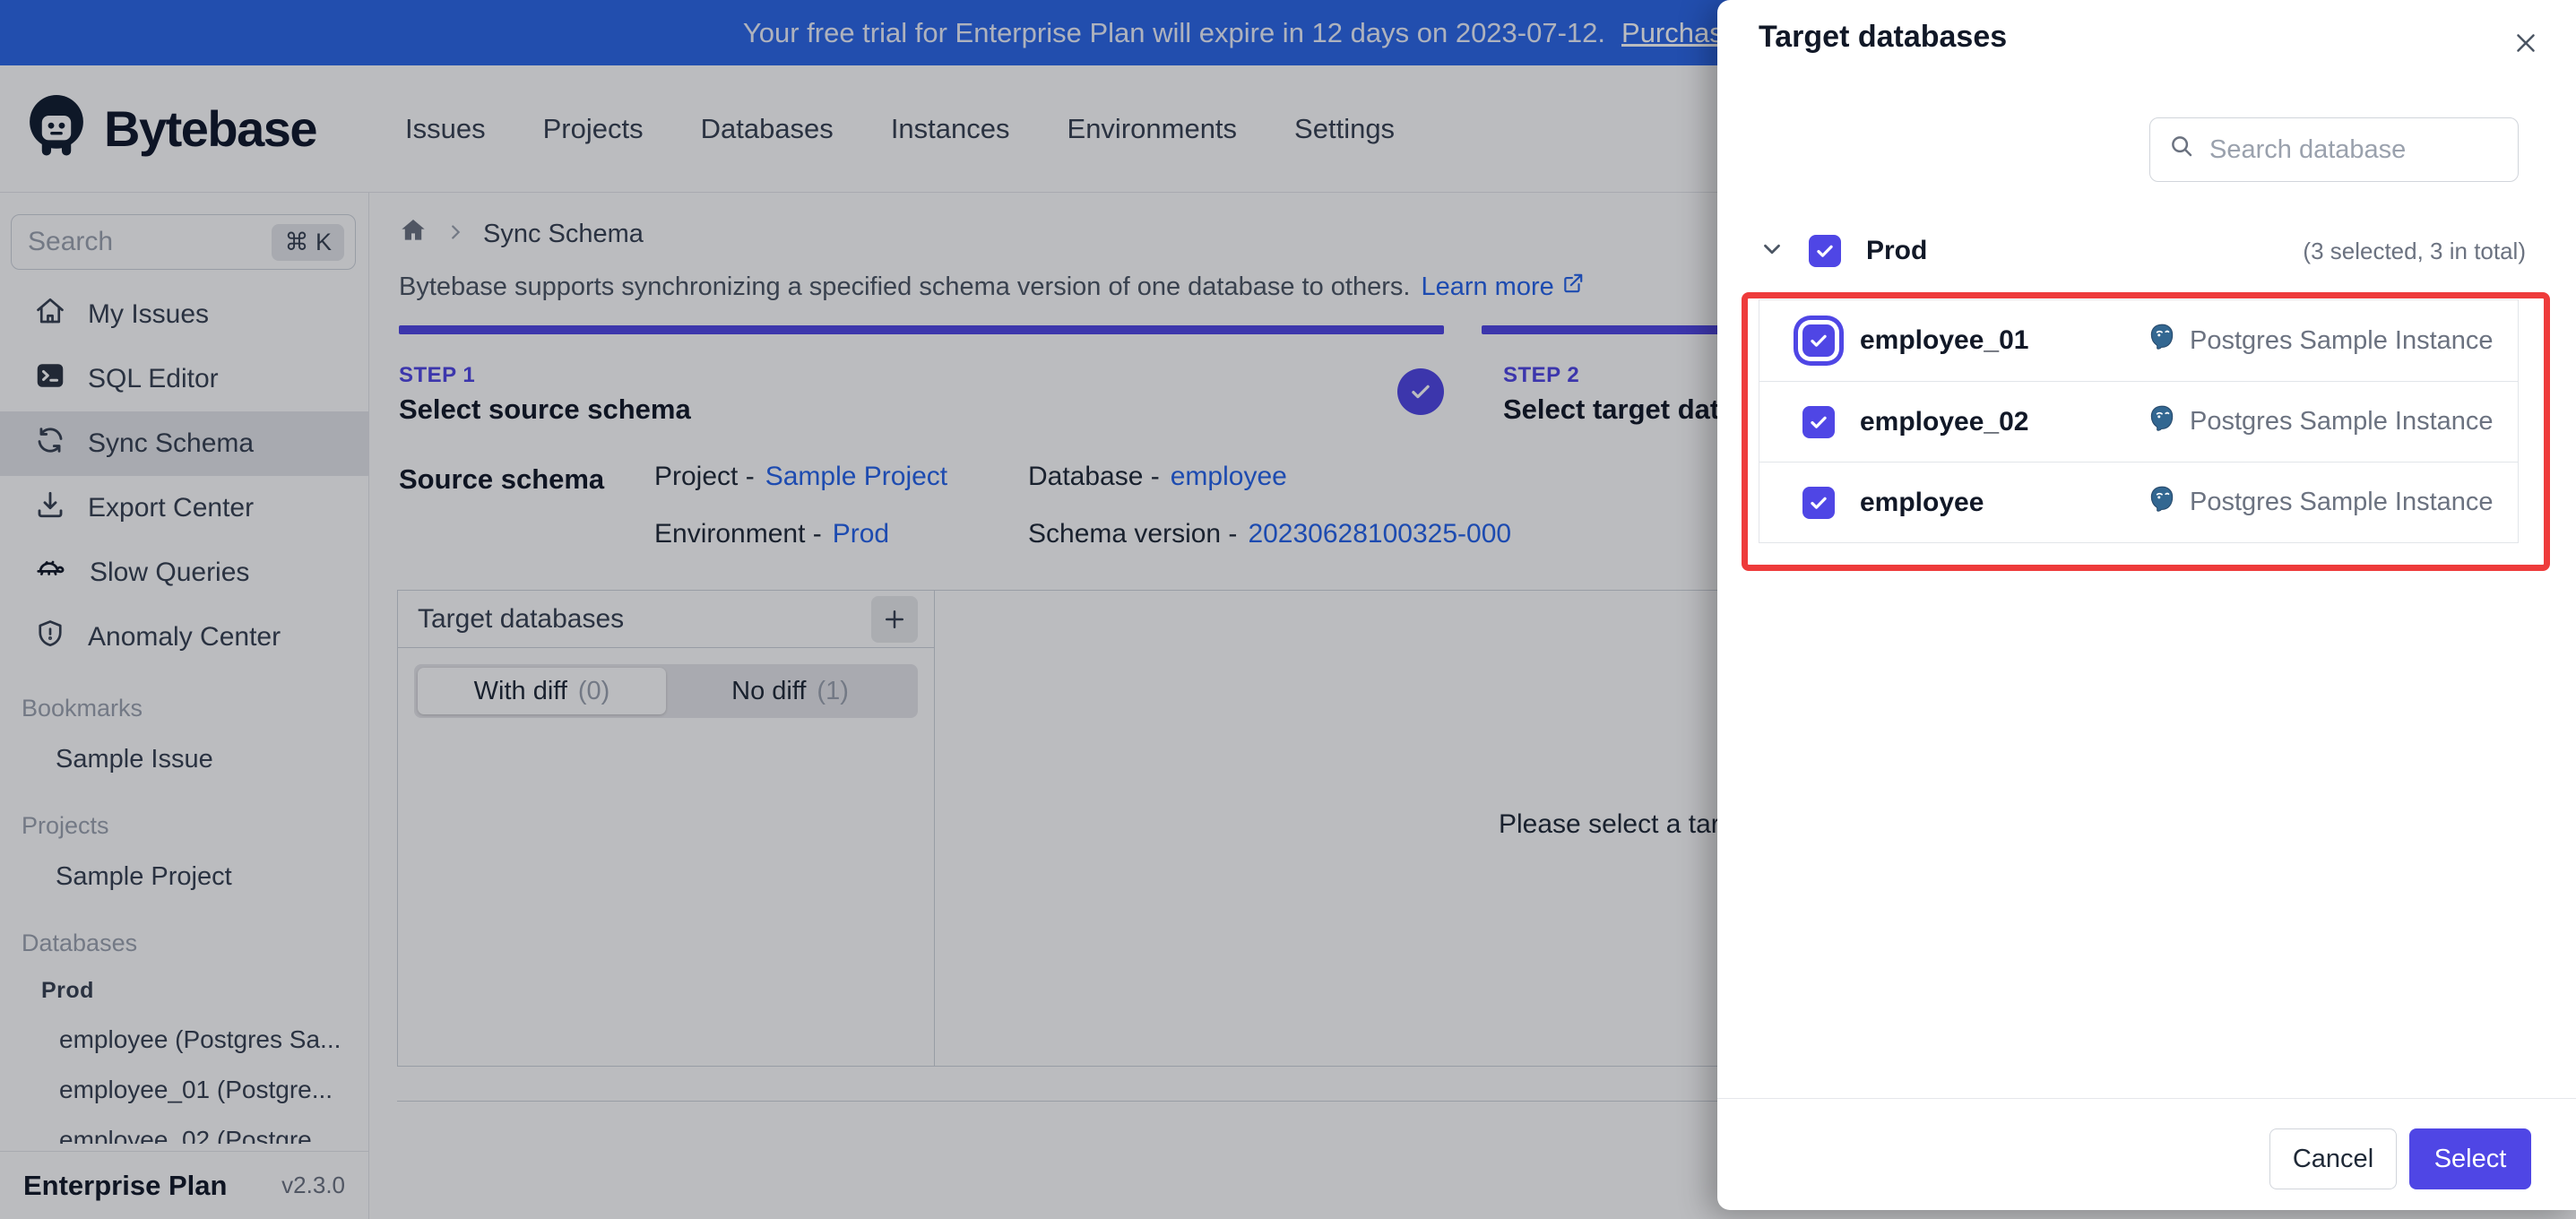 The image size is (2576, 1219). What do you see at coordinates (2138, 502) in the screenshot?
I see `database-row-employee: employee Postgres Sample Instance` at bounding box center [2138, 502].